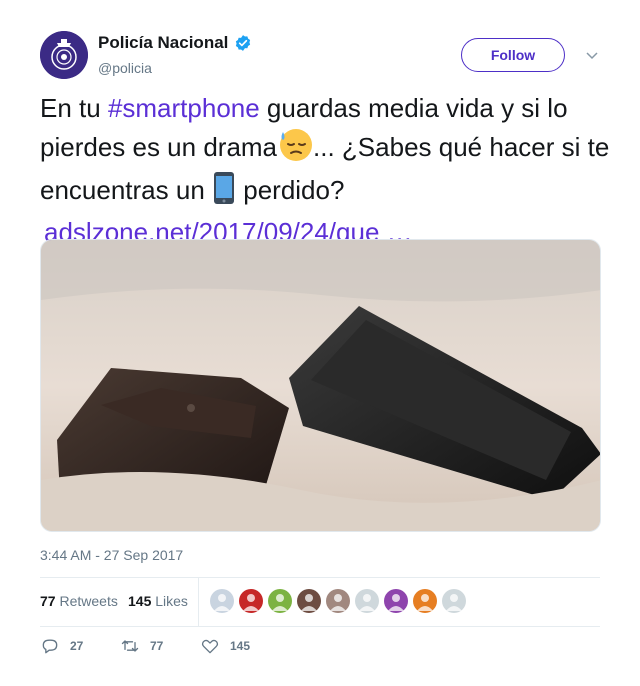 Image resolution: width=640 pixels, height=686 pixels. Describe the element at coordinates (171, 601) in the screenshot. I see `likes-label: Likes` at that location.